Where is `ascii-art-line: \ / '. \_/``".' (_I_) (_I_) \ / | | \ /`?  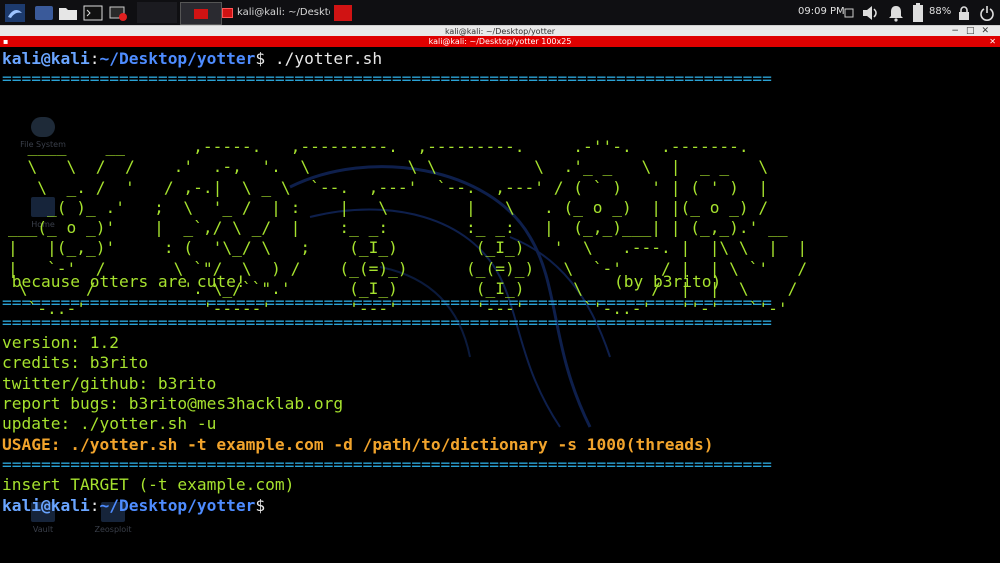
ascii-art-line: \ / '. \_/``".' (_I_) (_I_) \ / | | \ / is located at coordinates (403, 289).